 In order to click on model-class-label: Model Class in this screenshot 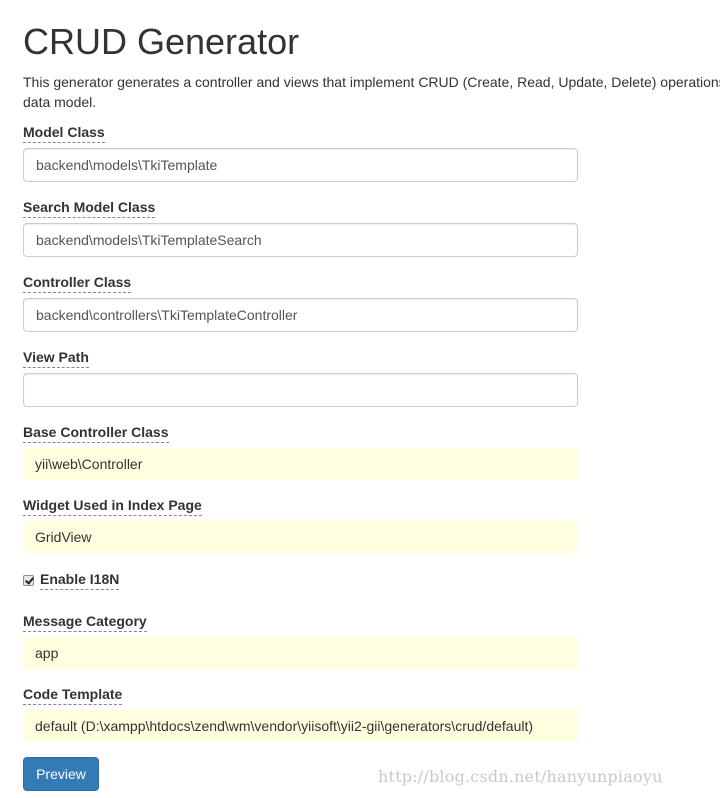, I will do `click(64, 133)`.